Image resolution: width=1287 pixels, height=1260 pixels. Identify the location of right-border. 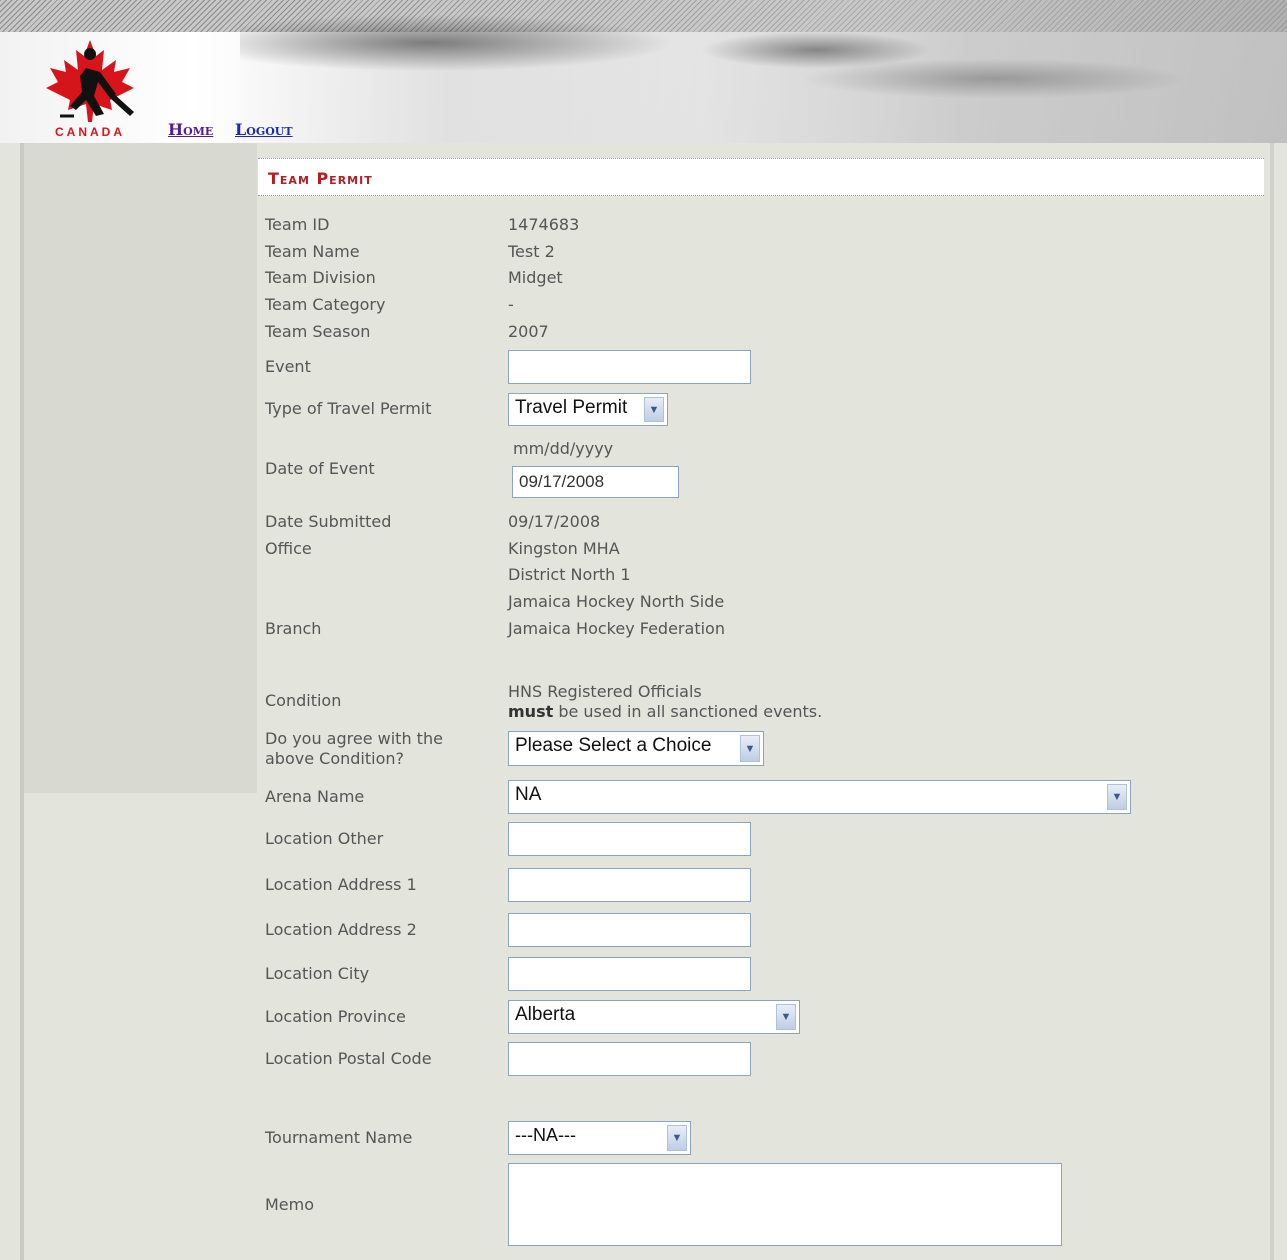
(1272, 701).